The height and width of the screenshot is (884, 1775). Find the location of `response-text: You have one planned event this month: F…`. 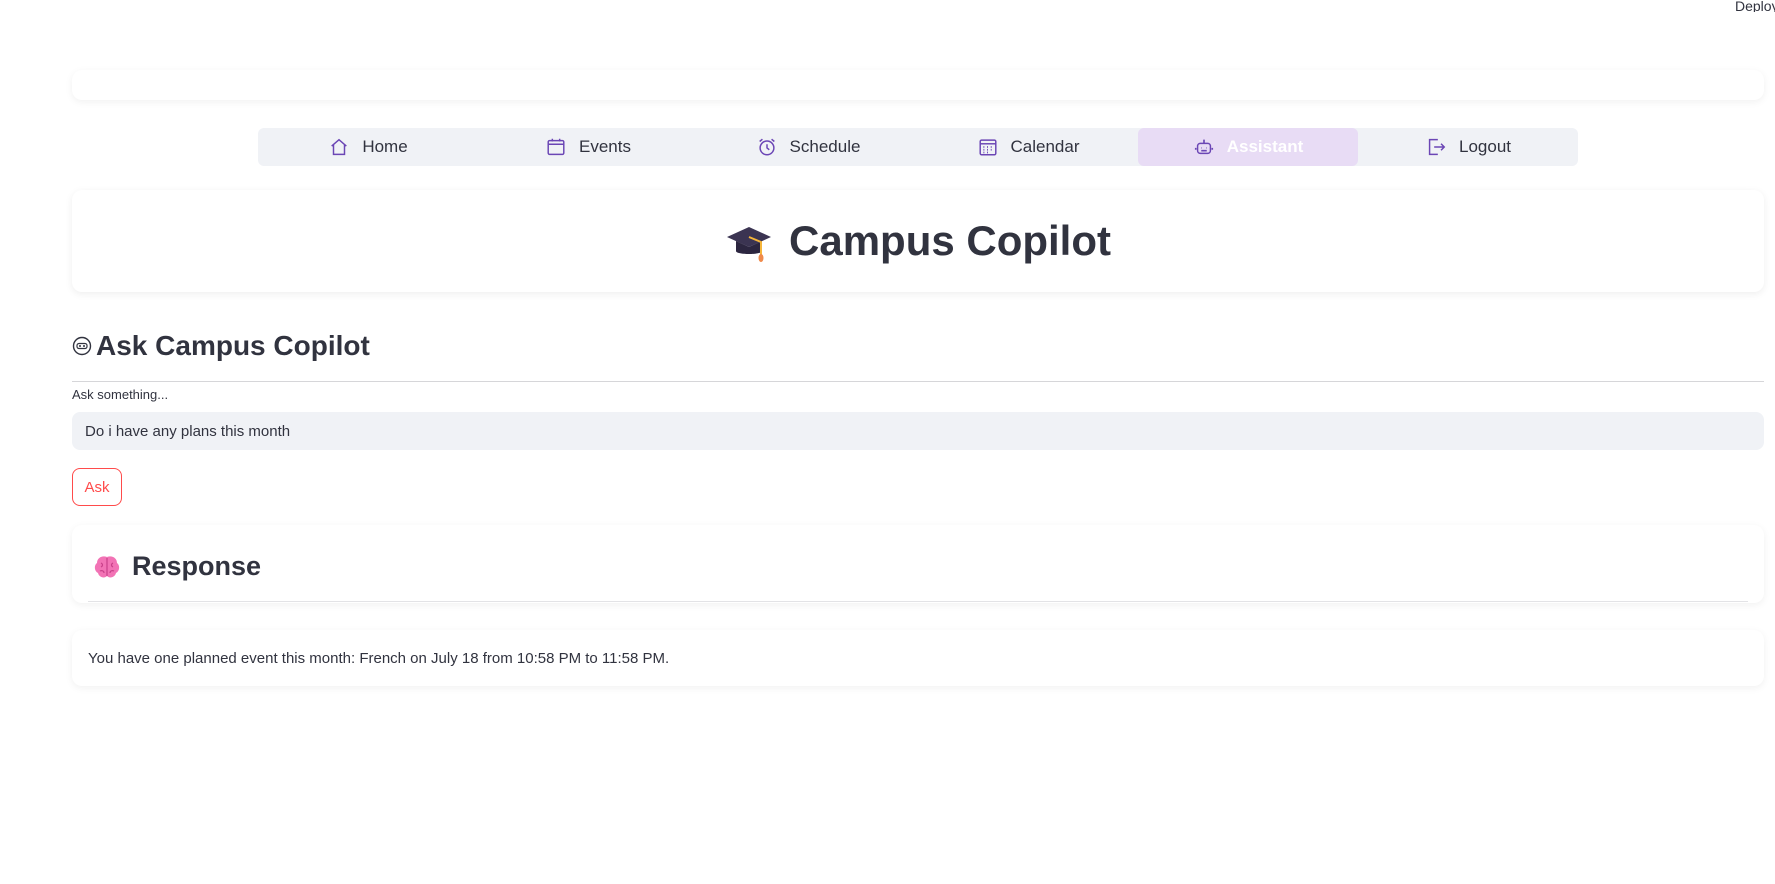

response-text: You have one planned event this month: F… is located at coordinates (379, 658).